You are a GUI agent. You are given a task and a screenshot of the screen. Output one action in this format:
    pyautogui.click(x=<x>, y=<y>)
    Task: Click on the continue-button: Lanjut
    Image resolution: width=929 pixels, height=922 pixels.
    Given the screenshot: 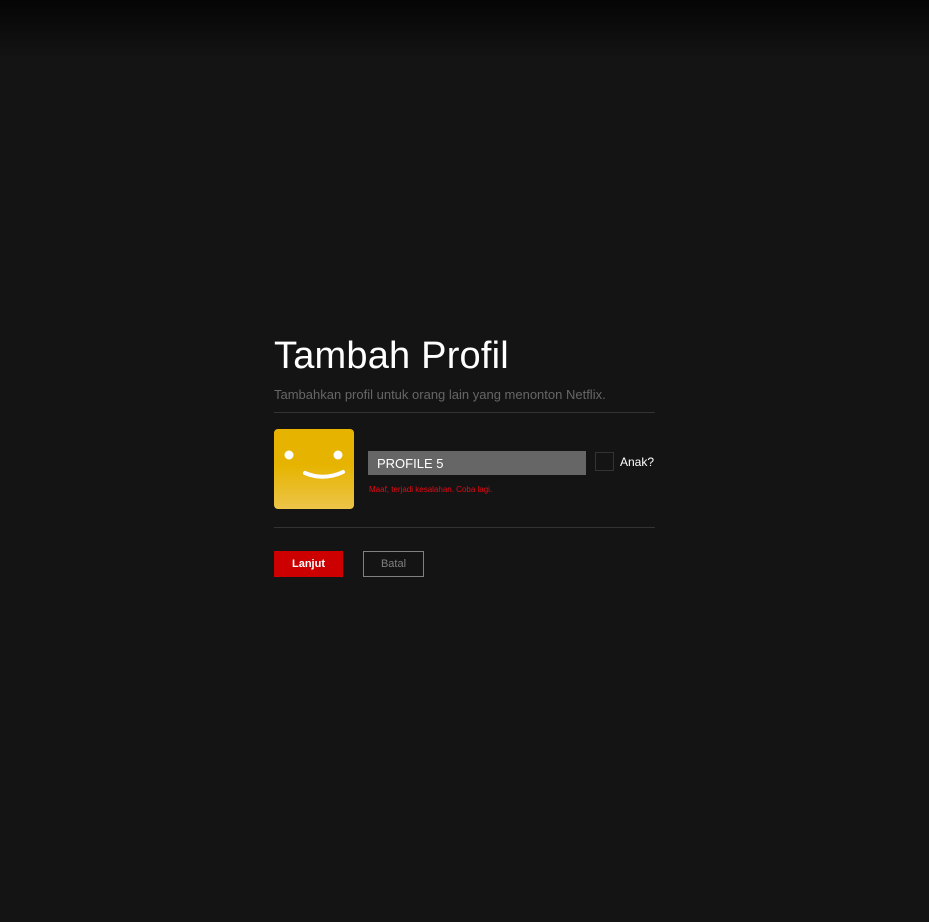 What is the action you would take?
    pyautogui.click(x=308, y=564)
    